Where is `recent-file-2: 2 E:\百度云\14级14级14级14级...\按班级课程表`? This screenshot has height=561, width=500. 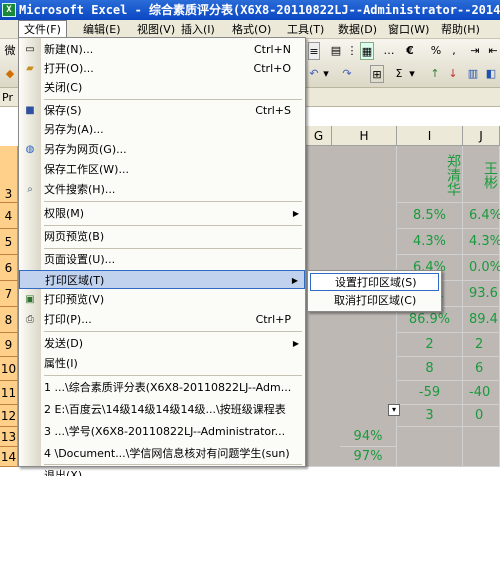
recent-file-2: 2 E:\百度云\14级14级14级14级...\按班级课程表 is located at coordinates (162, 409).